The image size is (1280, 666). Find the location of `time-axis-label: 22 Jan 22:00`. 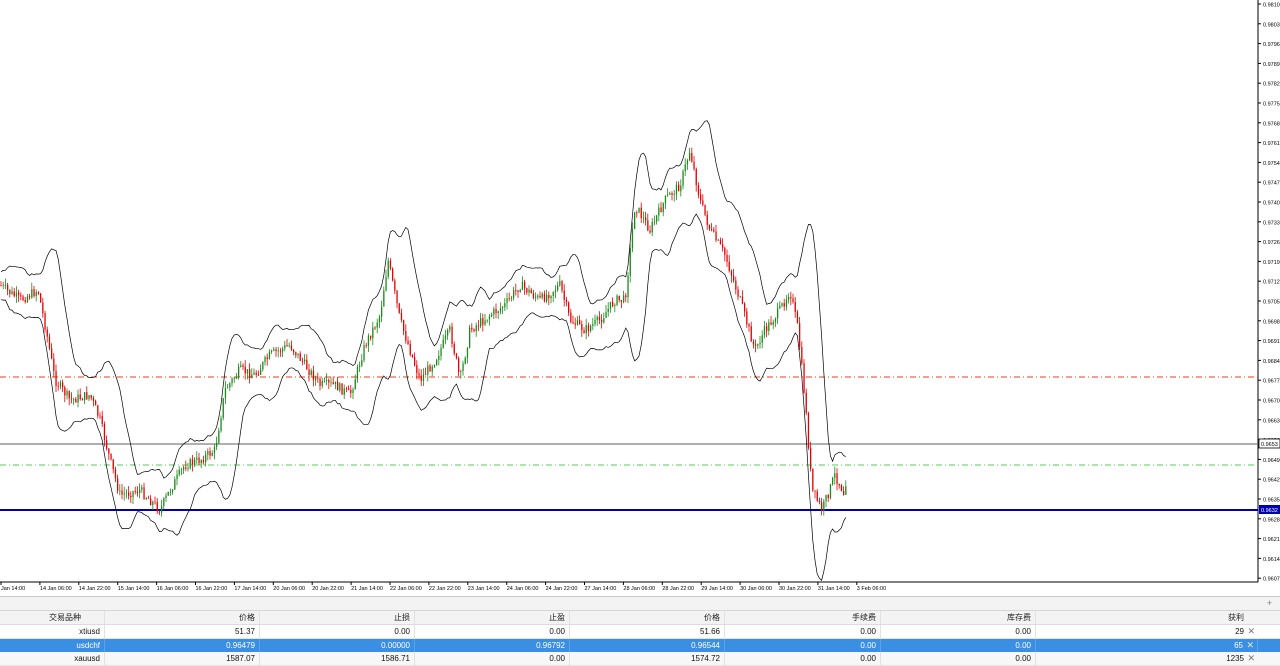

time-axis-label: 22 Jan 22:00 is located at coordinates (445, 589).